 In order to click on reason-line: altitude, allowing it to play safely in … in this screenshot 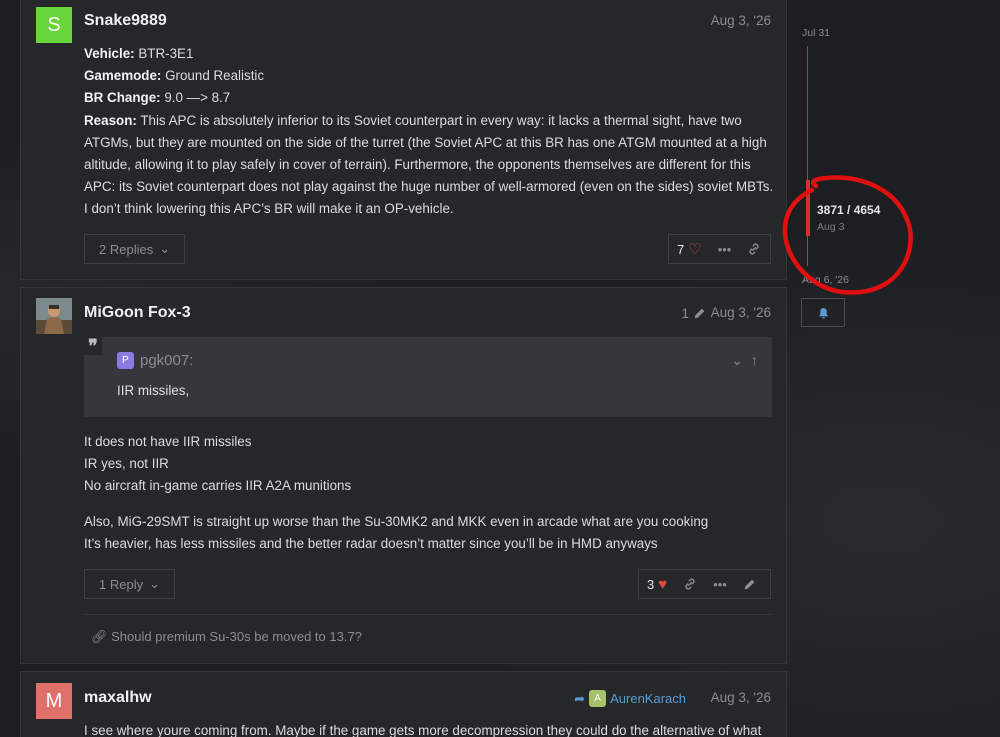, I will do `click(417, 165)`.